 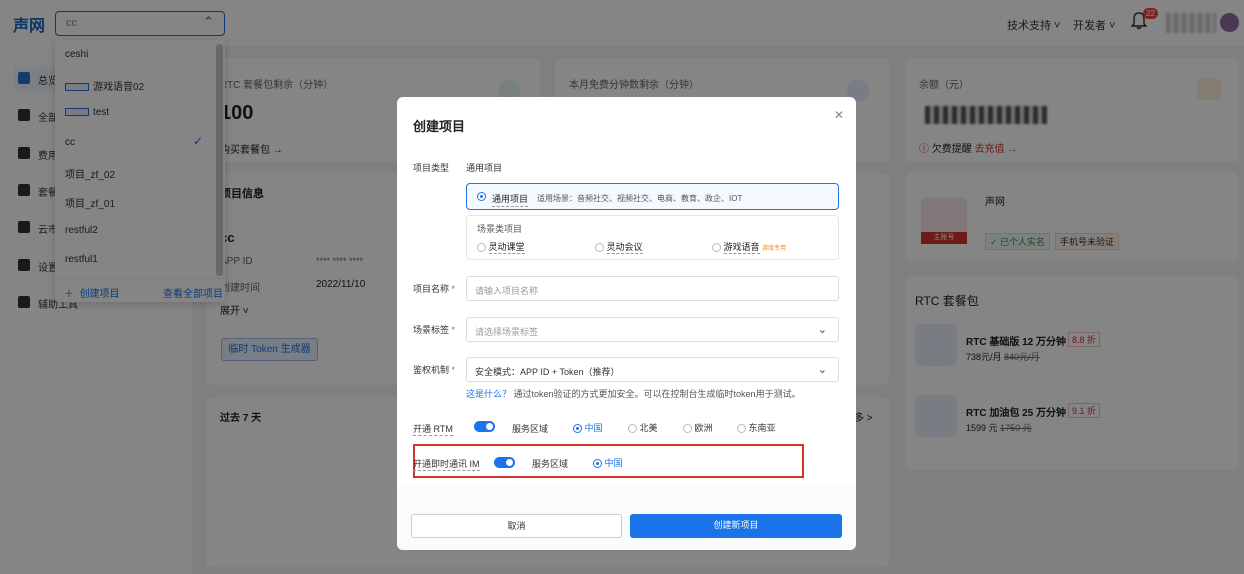 What do you see at coordinates (749, 247) in the screenshot?
I see `scene-option-game-voice: 游戏语音 游戏专用` at bounding box center [749, 247].